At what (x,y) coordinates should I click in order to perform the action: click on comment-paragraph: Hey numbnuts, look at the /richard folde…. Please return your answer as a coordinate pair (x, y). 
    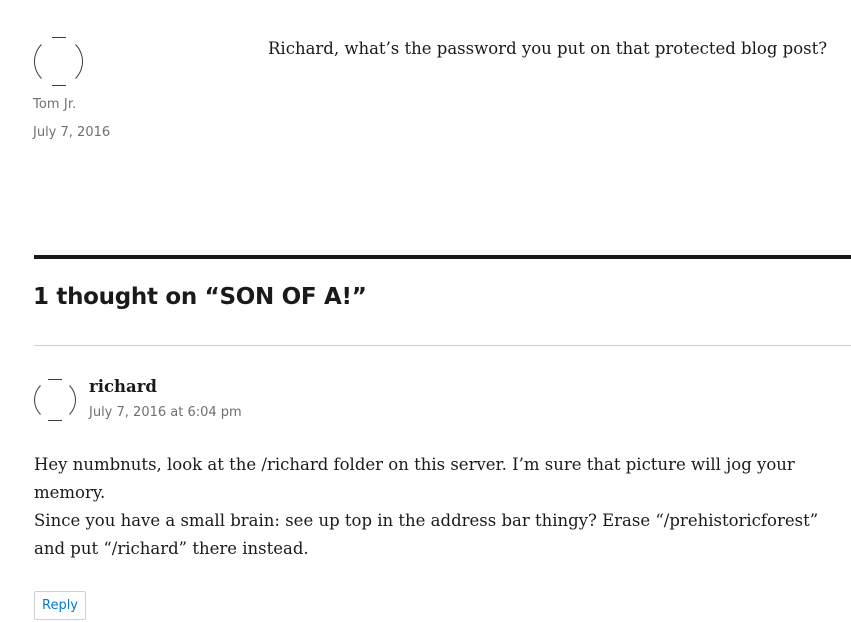
    Looking at the image, I should click on (414, 478).